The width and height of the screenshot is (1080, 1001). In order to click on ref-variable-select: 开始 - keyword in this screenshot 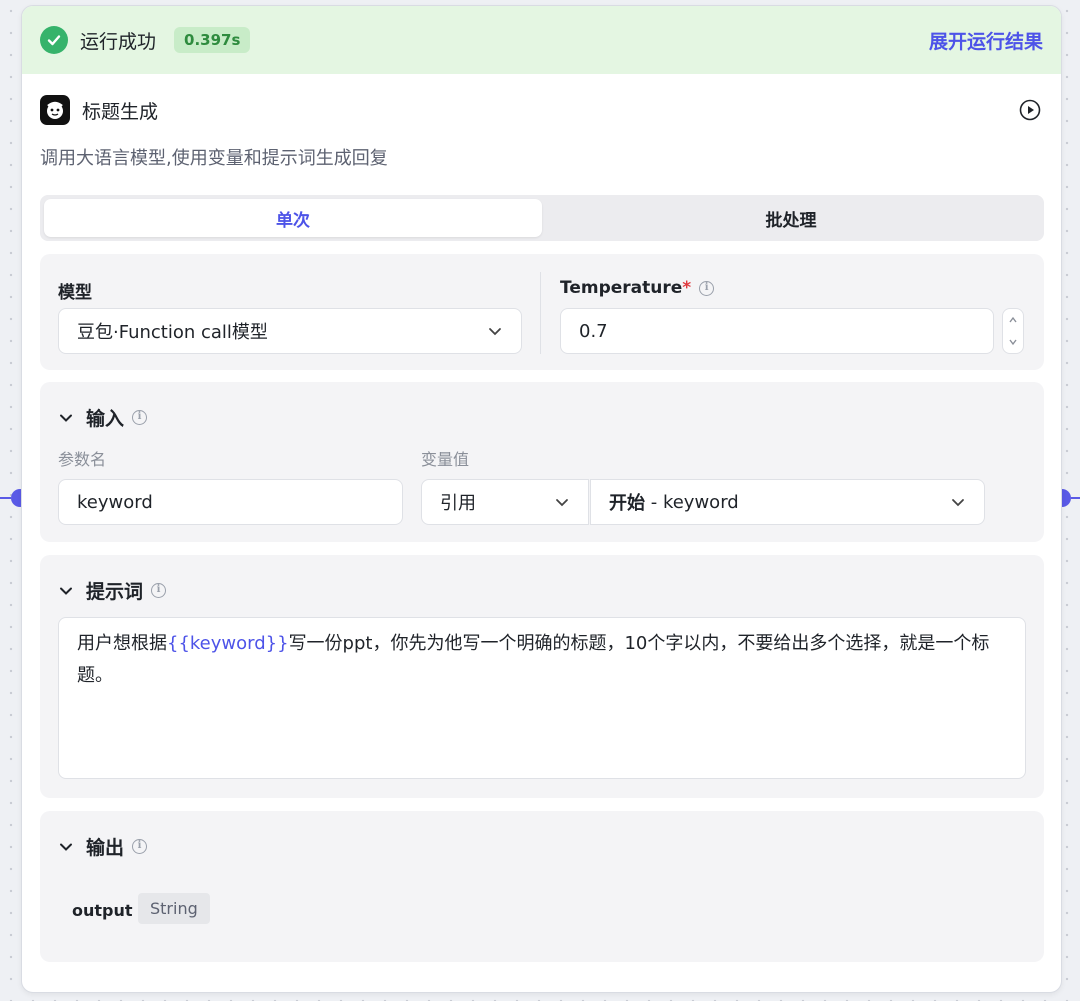, I will do `click(787, 502)`.